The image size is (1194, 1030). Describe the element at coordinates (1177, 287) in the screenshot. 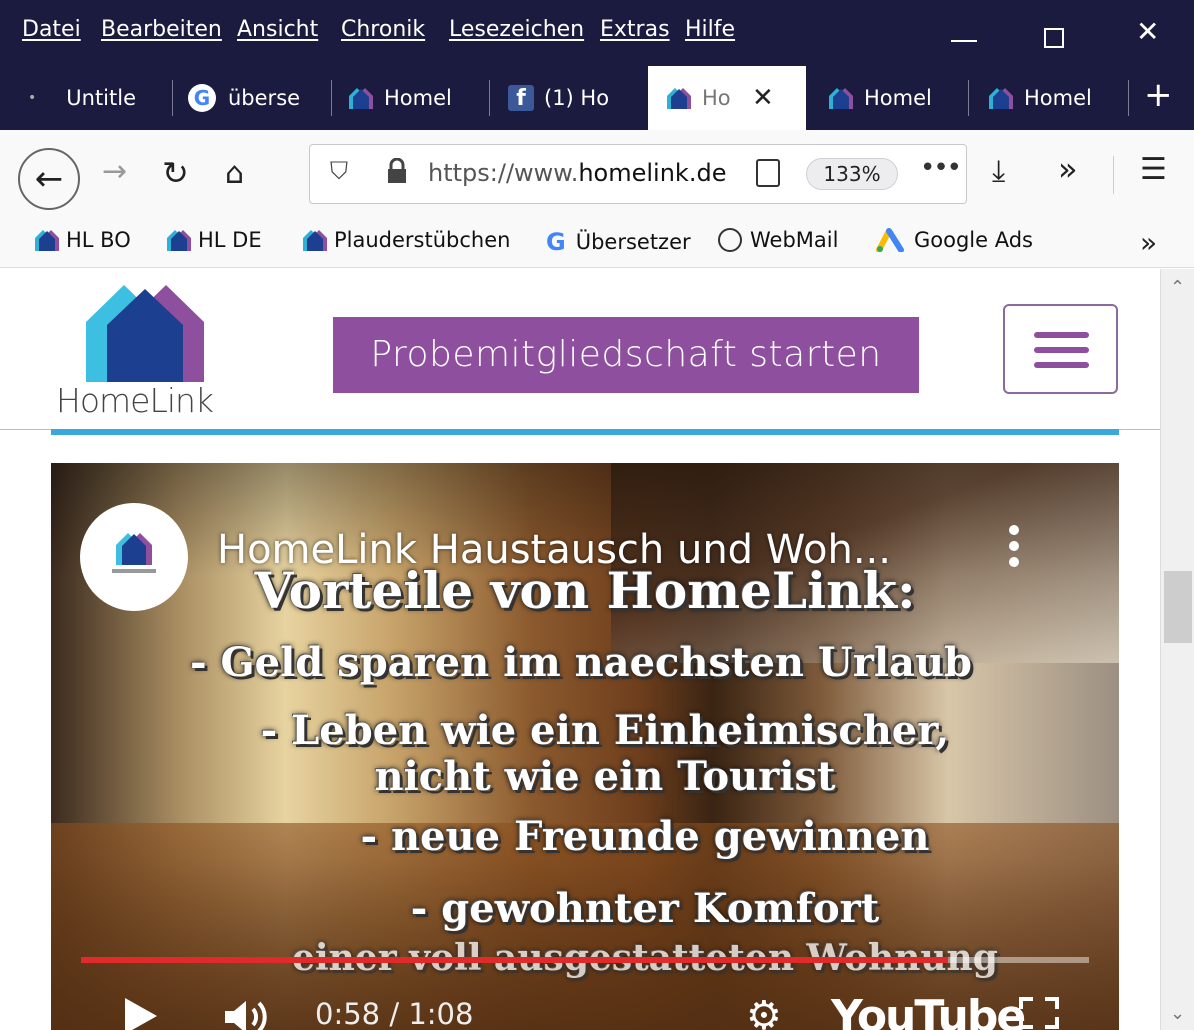

I see `scroll-up-icon: ⌃` at that location.